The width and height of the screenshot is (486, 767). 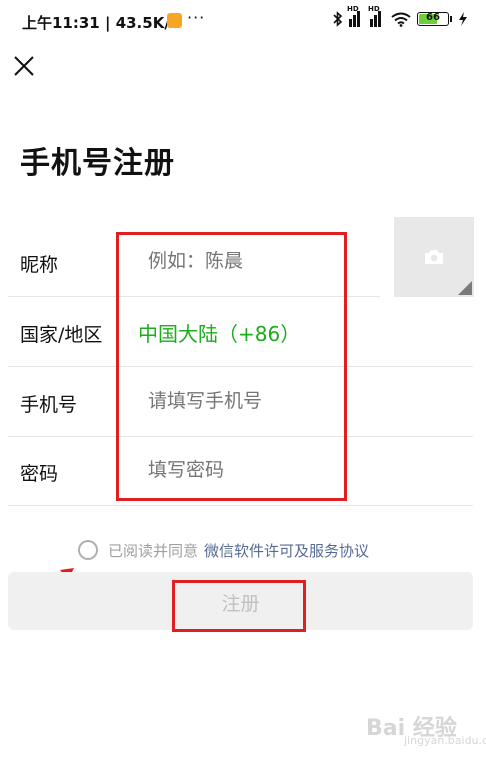 I want to click on status-bar: 上午11:31 | 43.5K/s ··· HD HD 66, so click(x=243, y=22).